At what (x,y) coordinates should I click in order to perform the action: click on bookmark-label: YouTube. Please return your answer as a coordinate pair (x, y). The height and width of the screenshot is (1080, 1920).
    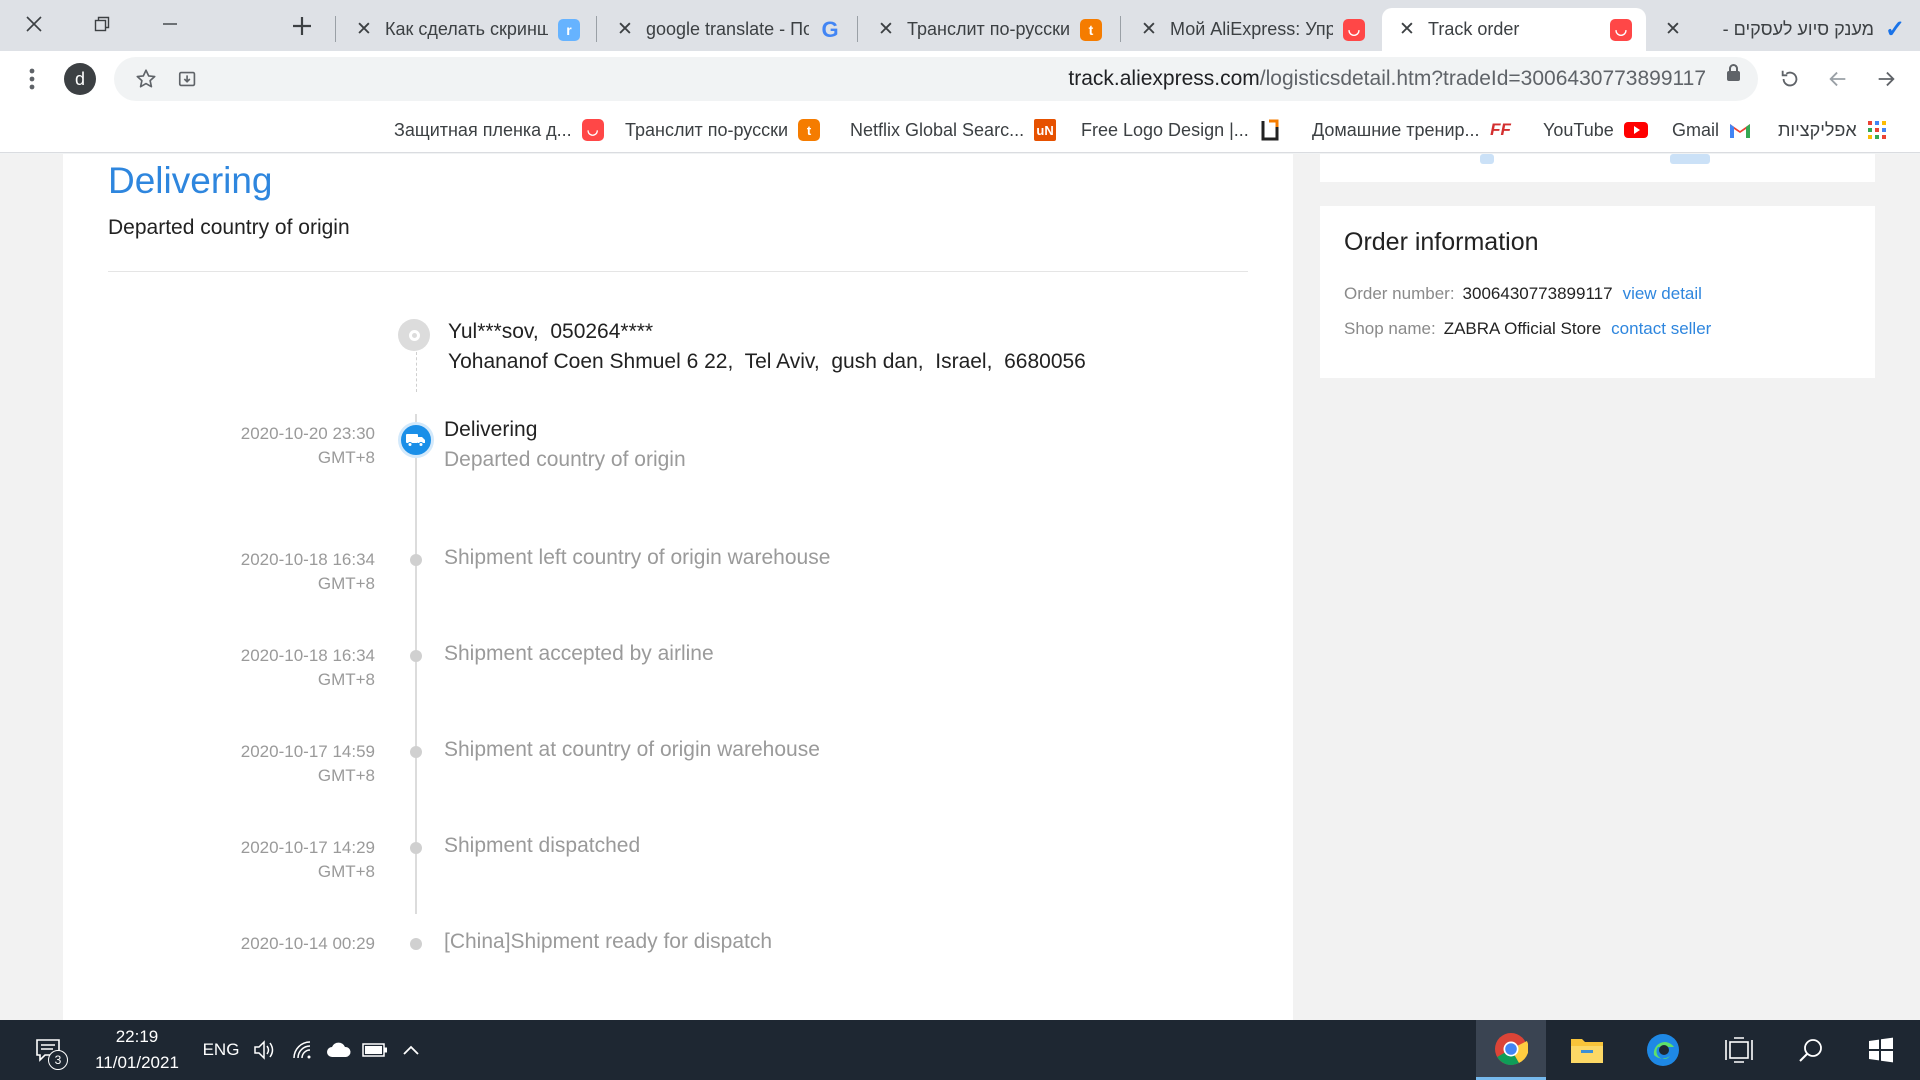
    Looking at the image, I should click on (1578, 129).